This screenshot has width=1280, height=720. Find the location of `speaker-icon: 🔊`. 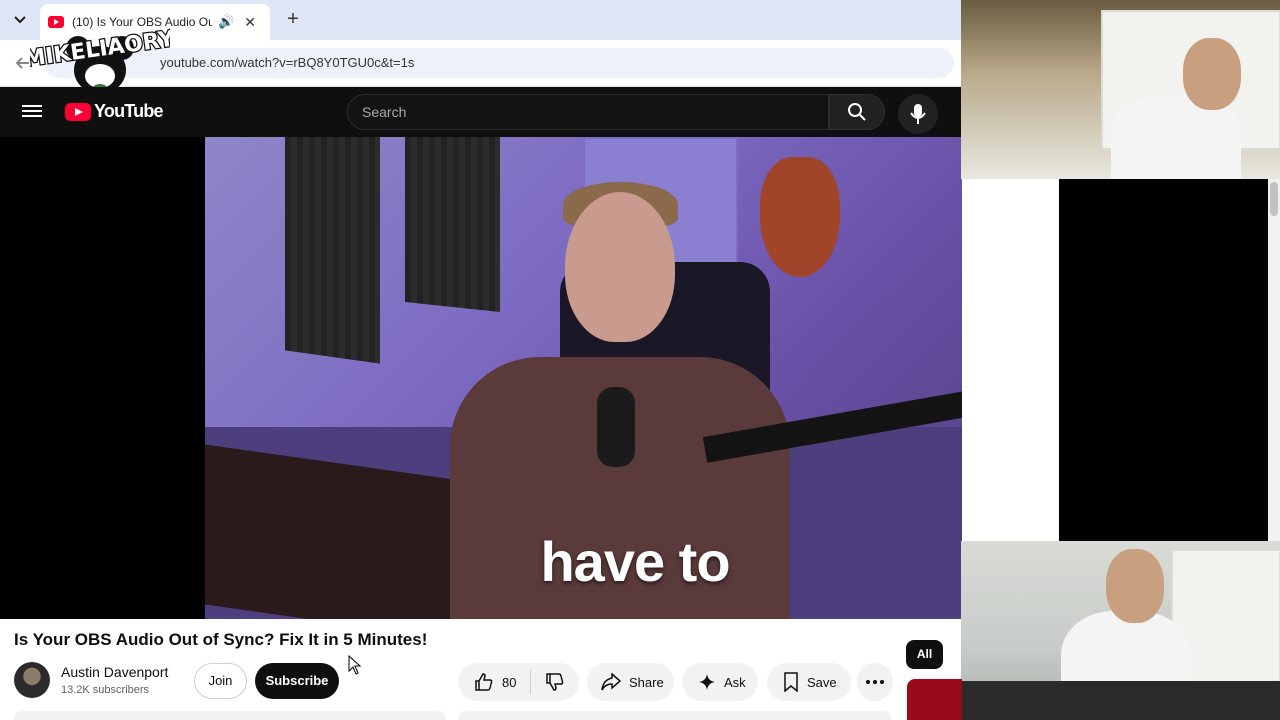

speaker-icon: 🔊 is located at coordinates (226, 22).